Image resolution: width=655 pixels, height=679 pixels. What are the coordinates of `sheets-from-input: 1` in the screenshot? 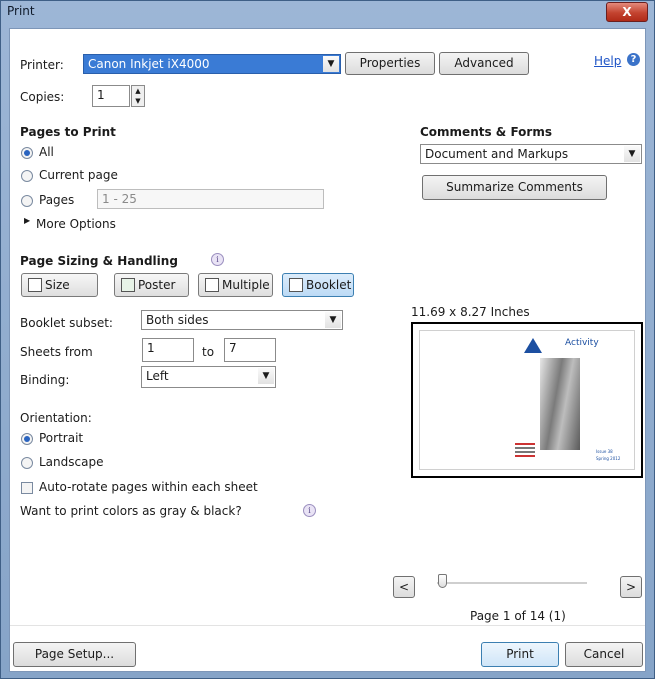 It's located at (168, 350).